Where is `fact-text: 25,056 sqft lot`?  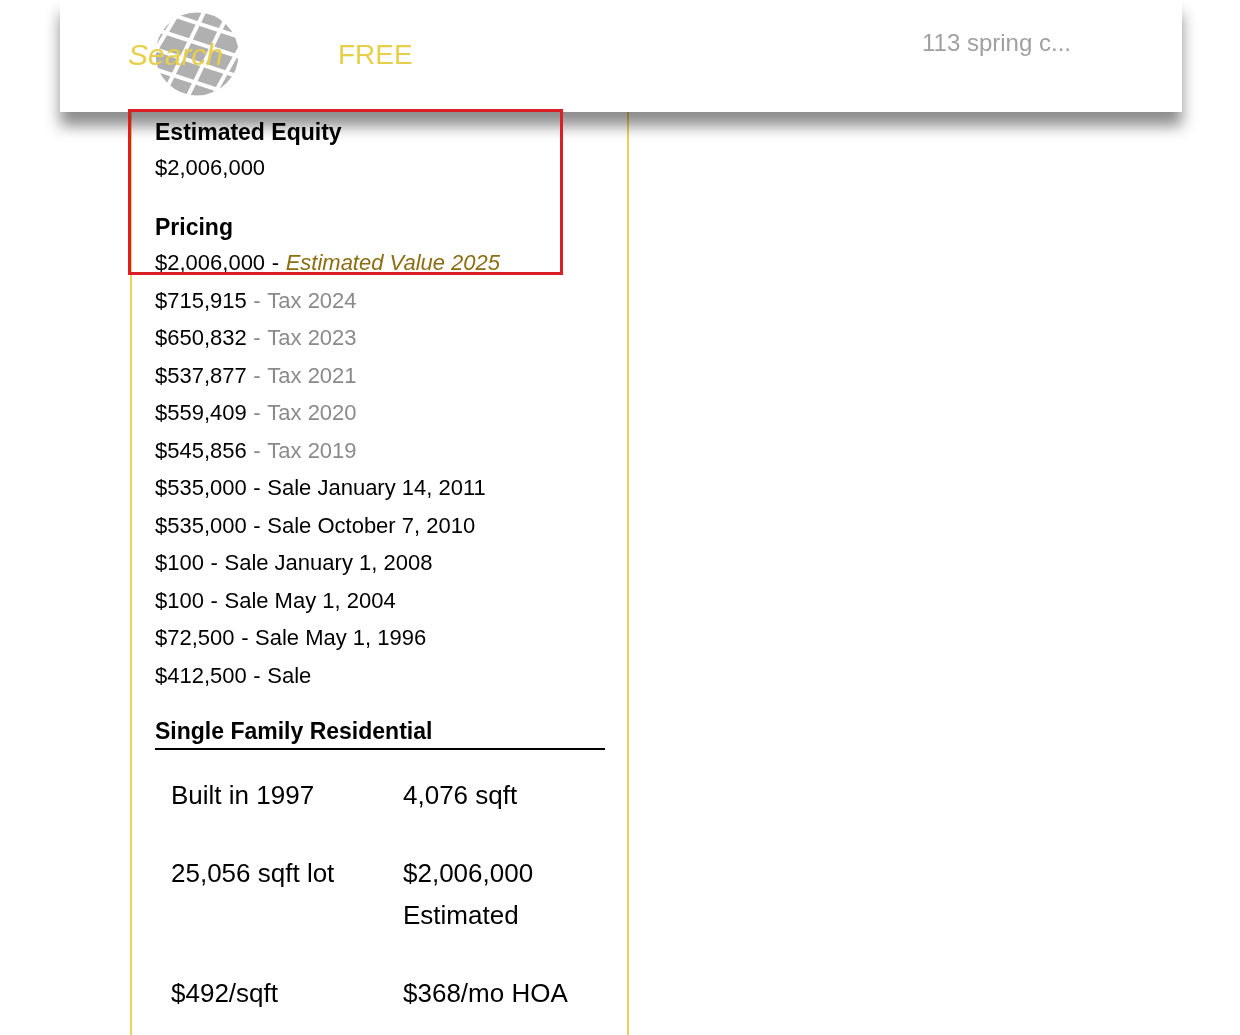 fact-text: 25,056 sqft lot is located at coordinates (253, 873).